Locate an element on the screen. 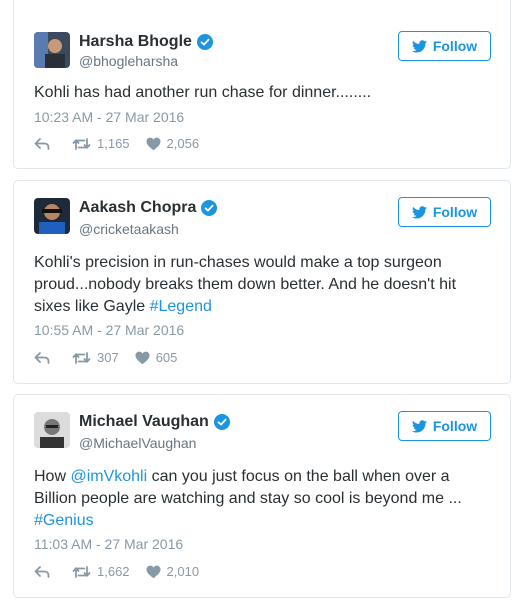 The image size is (527, 605). mention-link: @imVkohli is located at coordinates (108, 476).